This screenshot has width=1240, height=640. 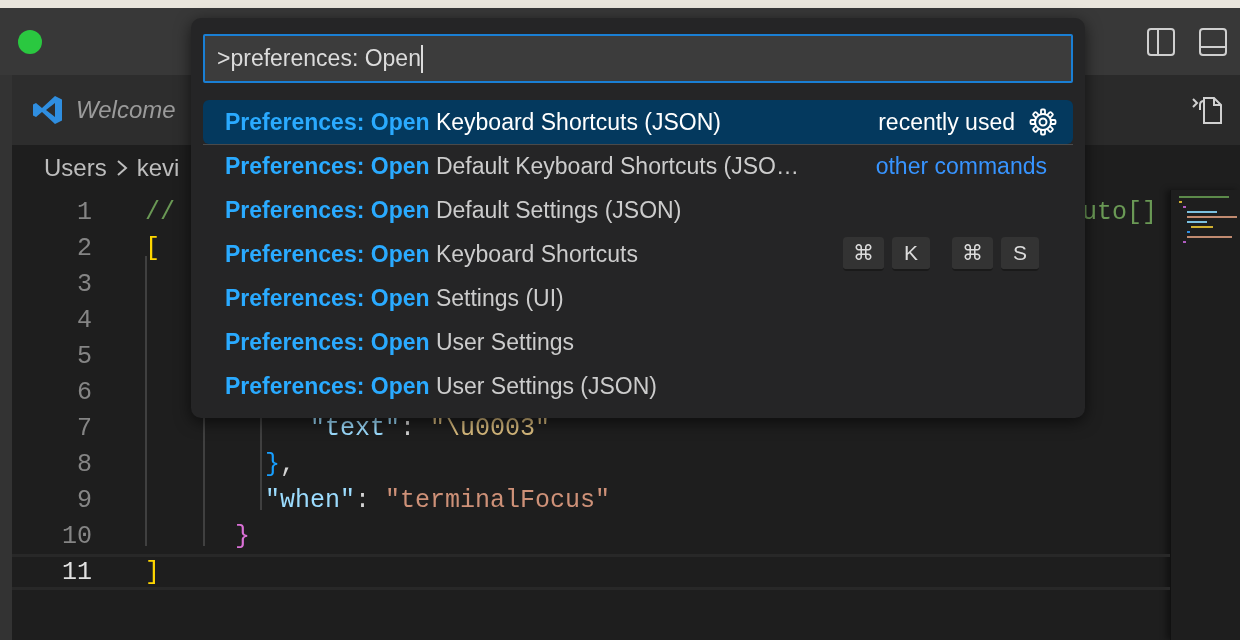 I want to click on line-number: 10, so click(x=76, y=536).